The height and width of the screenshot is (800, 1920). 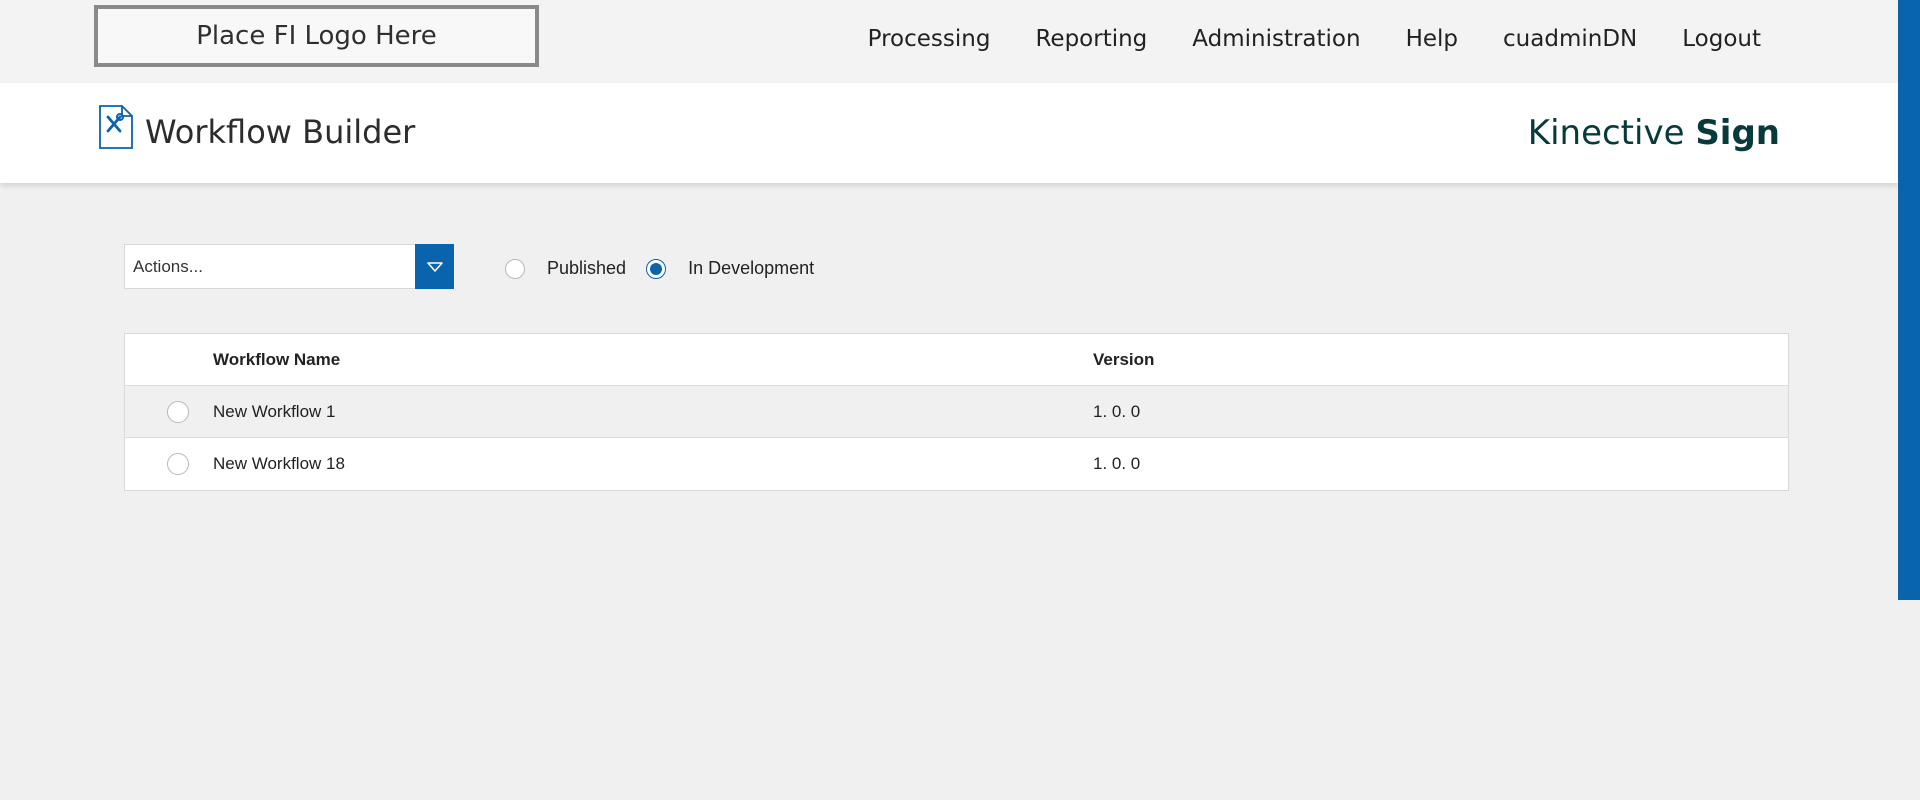 What do you see at coordinates (956, 464) in the screenshot?
I see `table-row: New Workflow 18 1. 0. 0` at bounding box center [956, 464].